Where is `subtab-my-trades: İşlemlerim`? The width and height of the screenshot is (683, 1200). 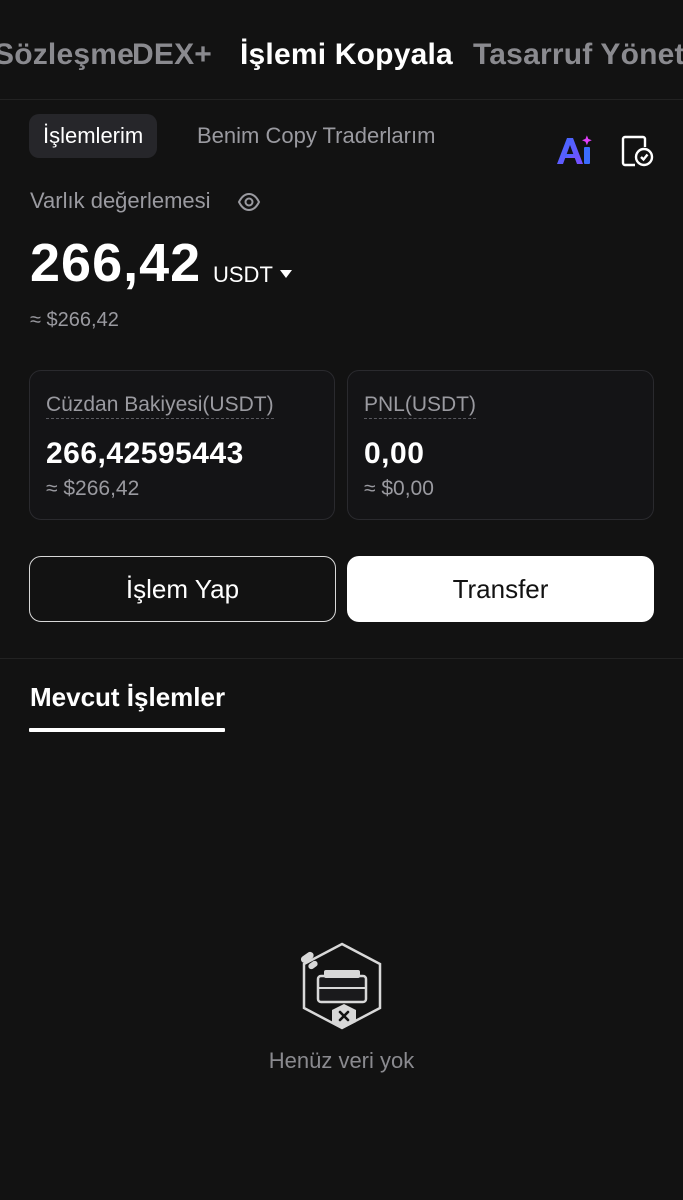
subtab-my-trades: İşlemlerim is located at coordinates (93, 136).